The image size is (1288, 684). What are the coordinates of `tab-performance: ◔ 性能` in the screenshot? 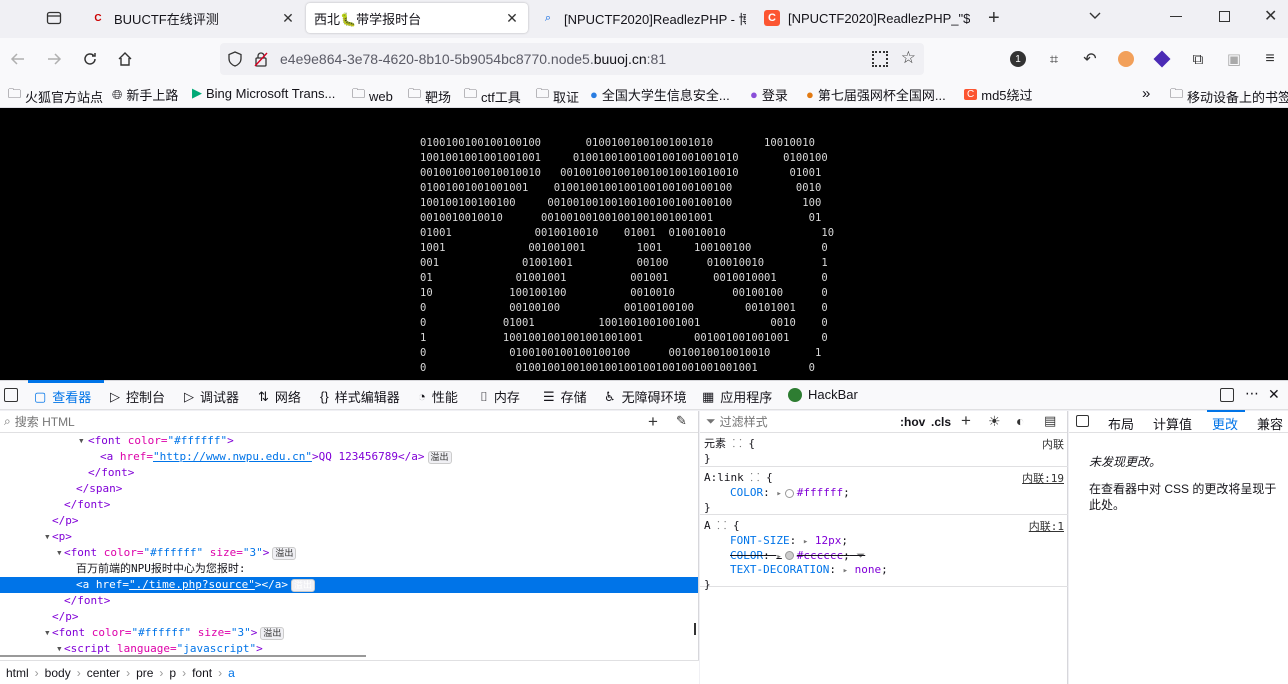 It's located at (438, 396).